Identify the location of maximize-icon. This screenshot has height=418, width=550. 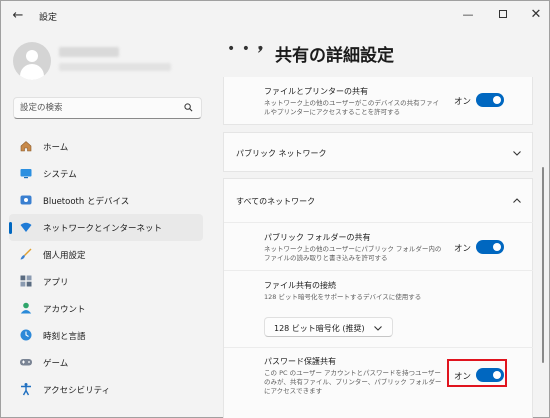
(503, 14).